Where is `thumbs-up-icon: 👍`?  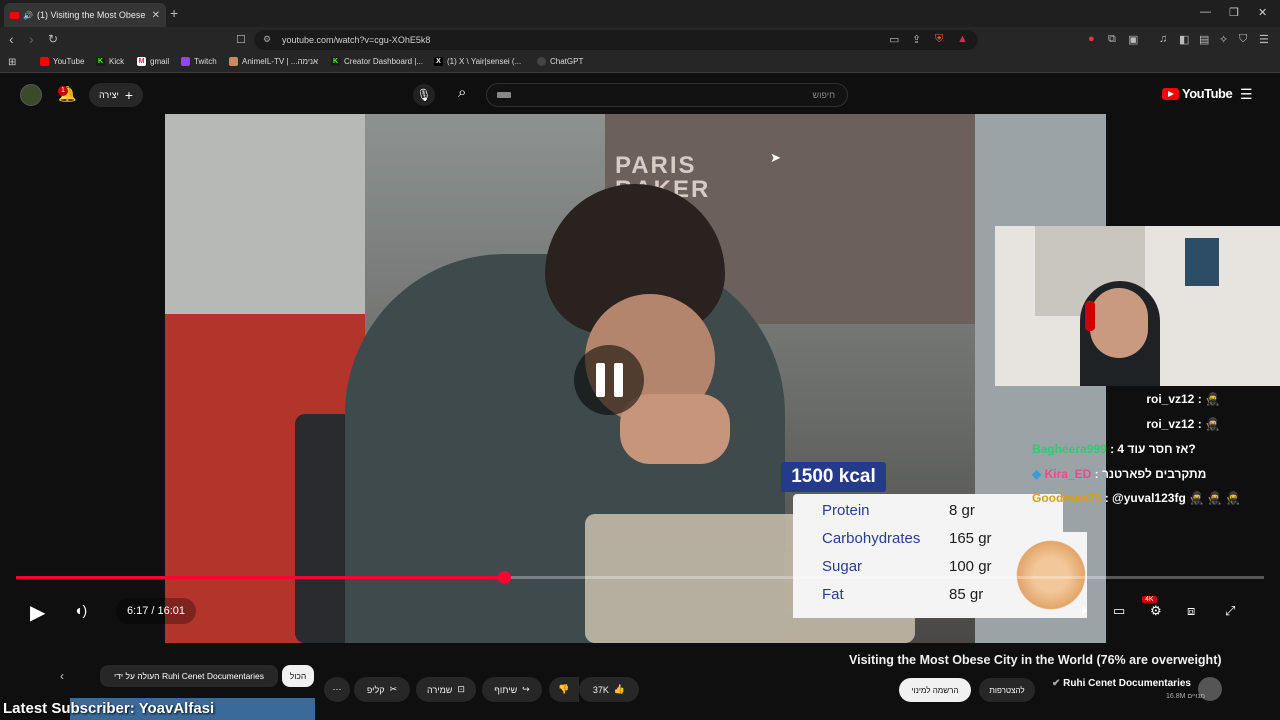
thumbs-up-icon: 👍 is located at coordinates (619, 689).